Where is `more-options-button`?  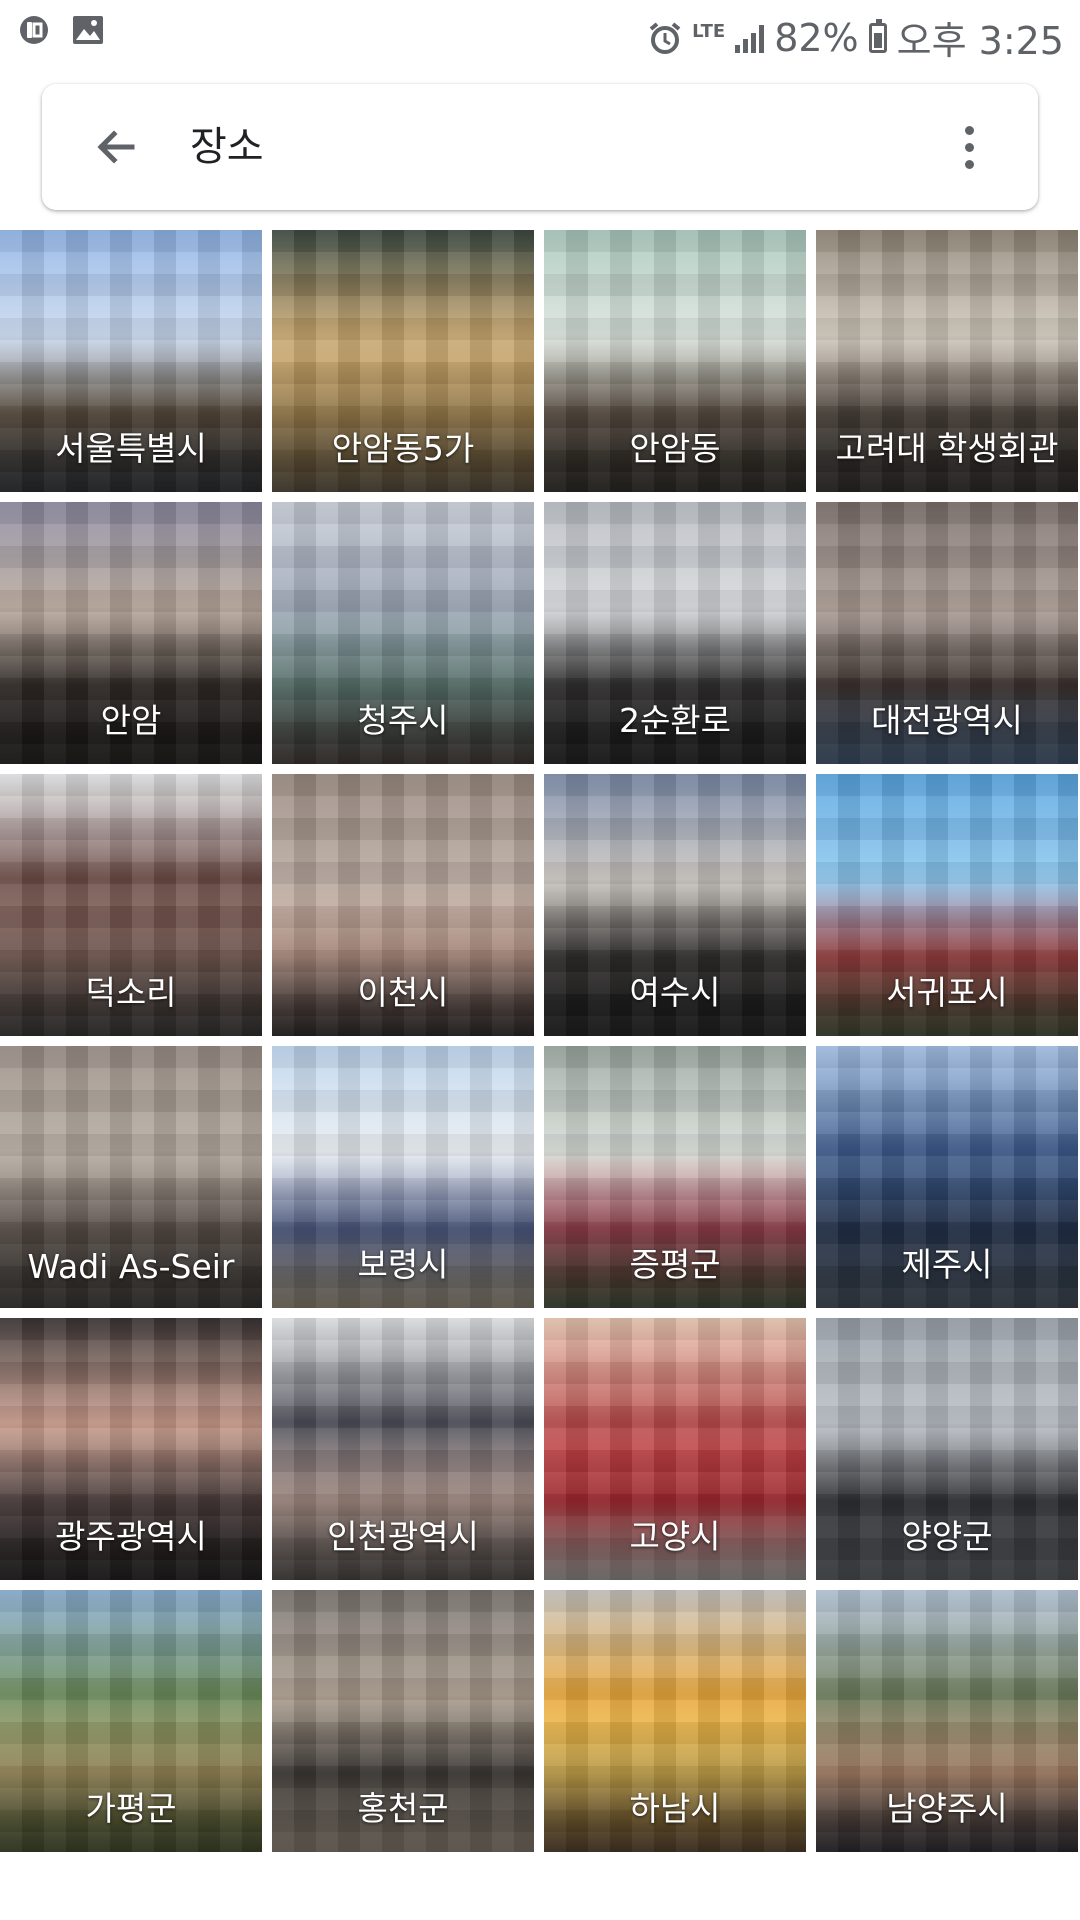 more-options-button is located at coordinates (969, 147).